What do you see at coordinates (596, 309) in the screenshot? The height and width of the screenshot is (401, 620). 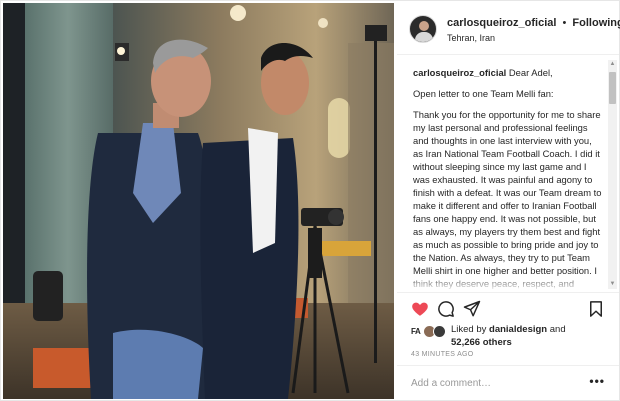 I see `bookmark-icon` at bounding box center [596, 309].